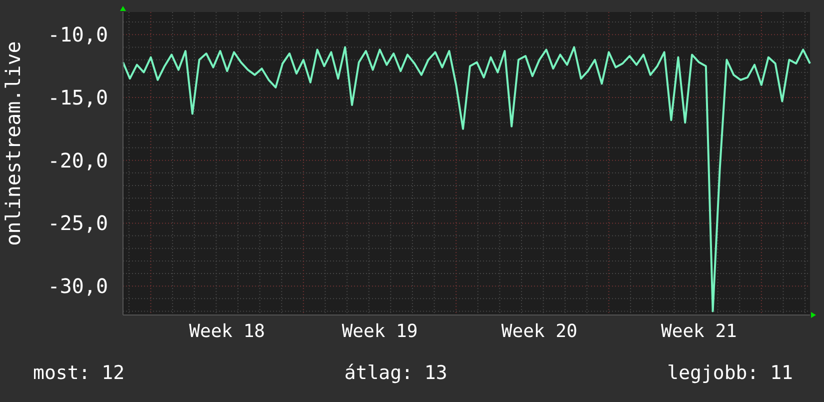  Describe the element at coordinates (13, 143) in the screenshot. I see `y-axis-title: onlinestream.live` at that location.